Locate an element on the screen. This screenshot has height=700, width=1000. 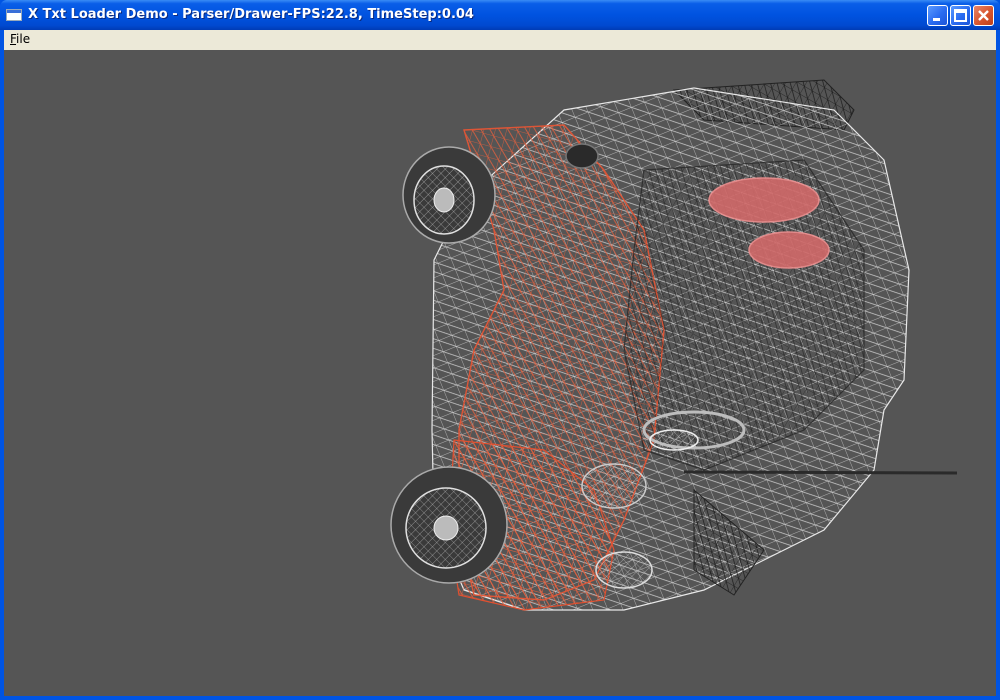
close-icon is located at coordinates (983, 15).